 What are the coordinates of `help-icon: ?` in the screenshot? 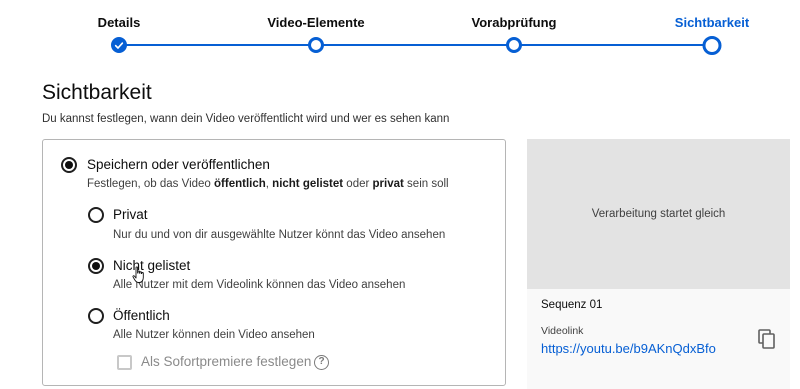 It's located at (321, 362).